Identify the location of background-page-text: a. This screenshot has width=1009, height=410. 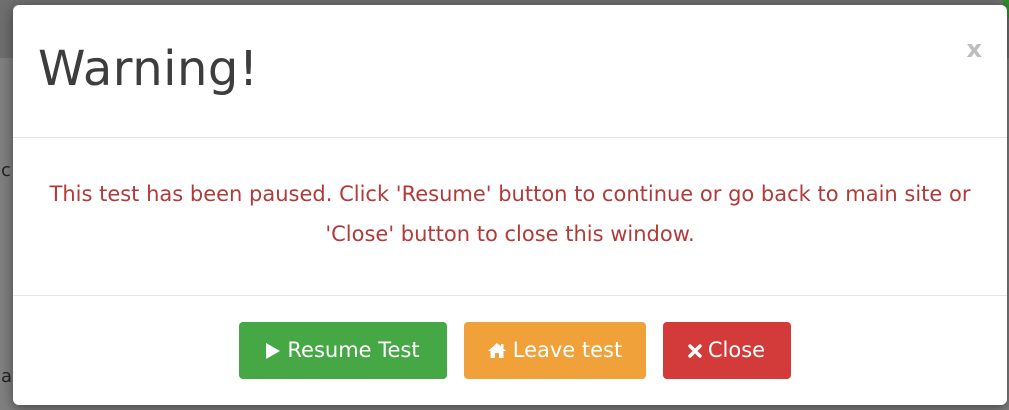
(7, 376).